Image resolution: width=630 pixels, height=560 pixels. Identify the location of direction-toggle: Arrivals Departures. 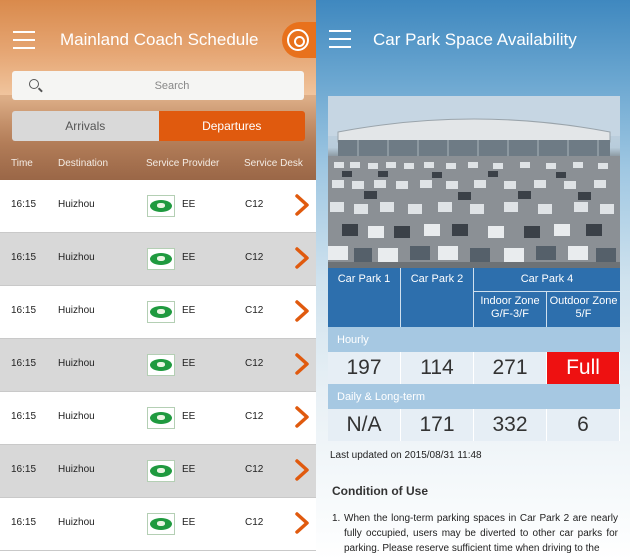
(158, 126).